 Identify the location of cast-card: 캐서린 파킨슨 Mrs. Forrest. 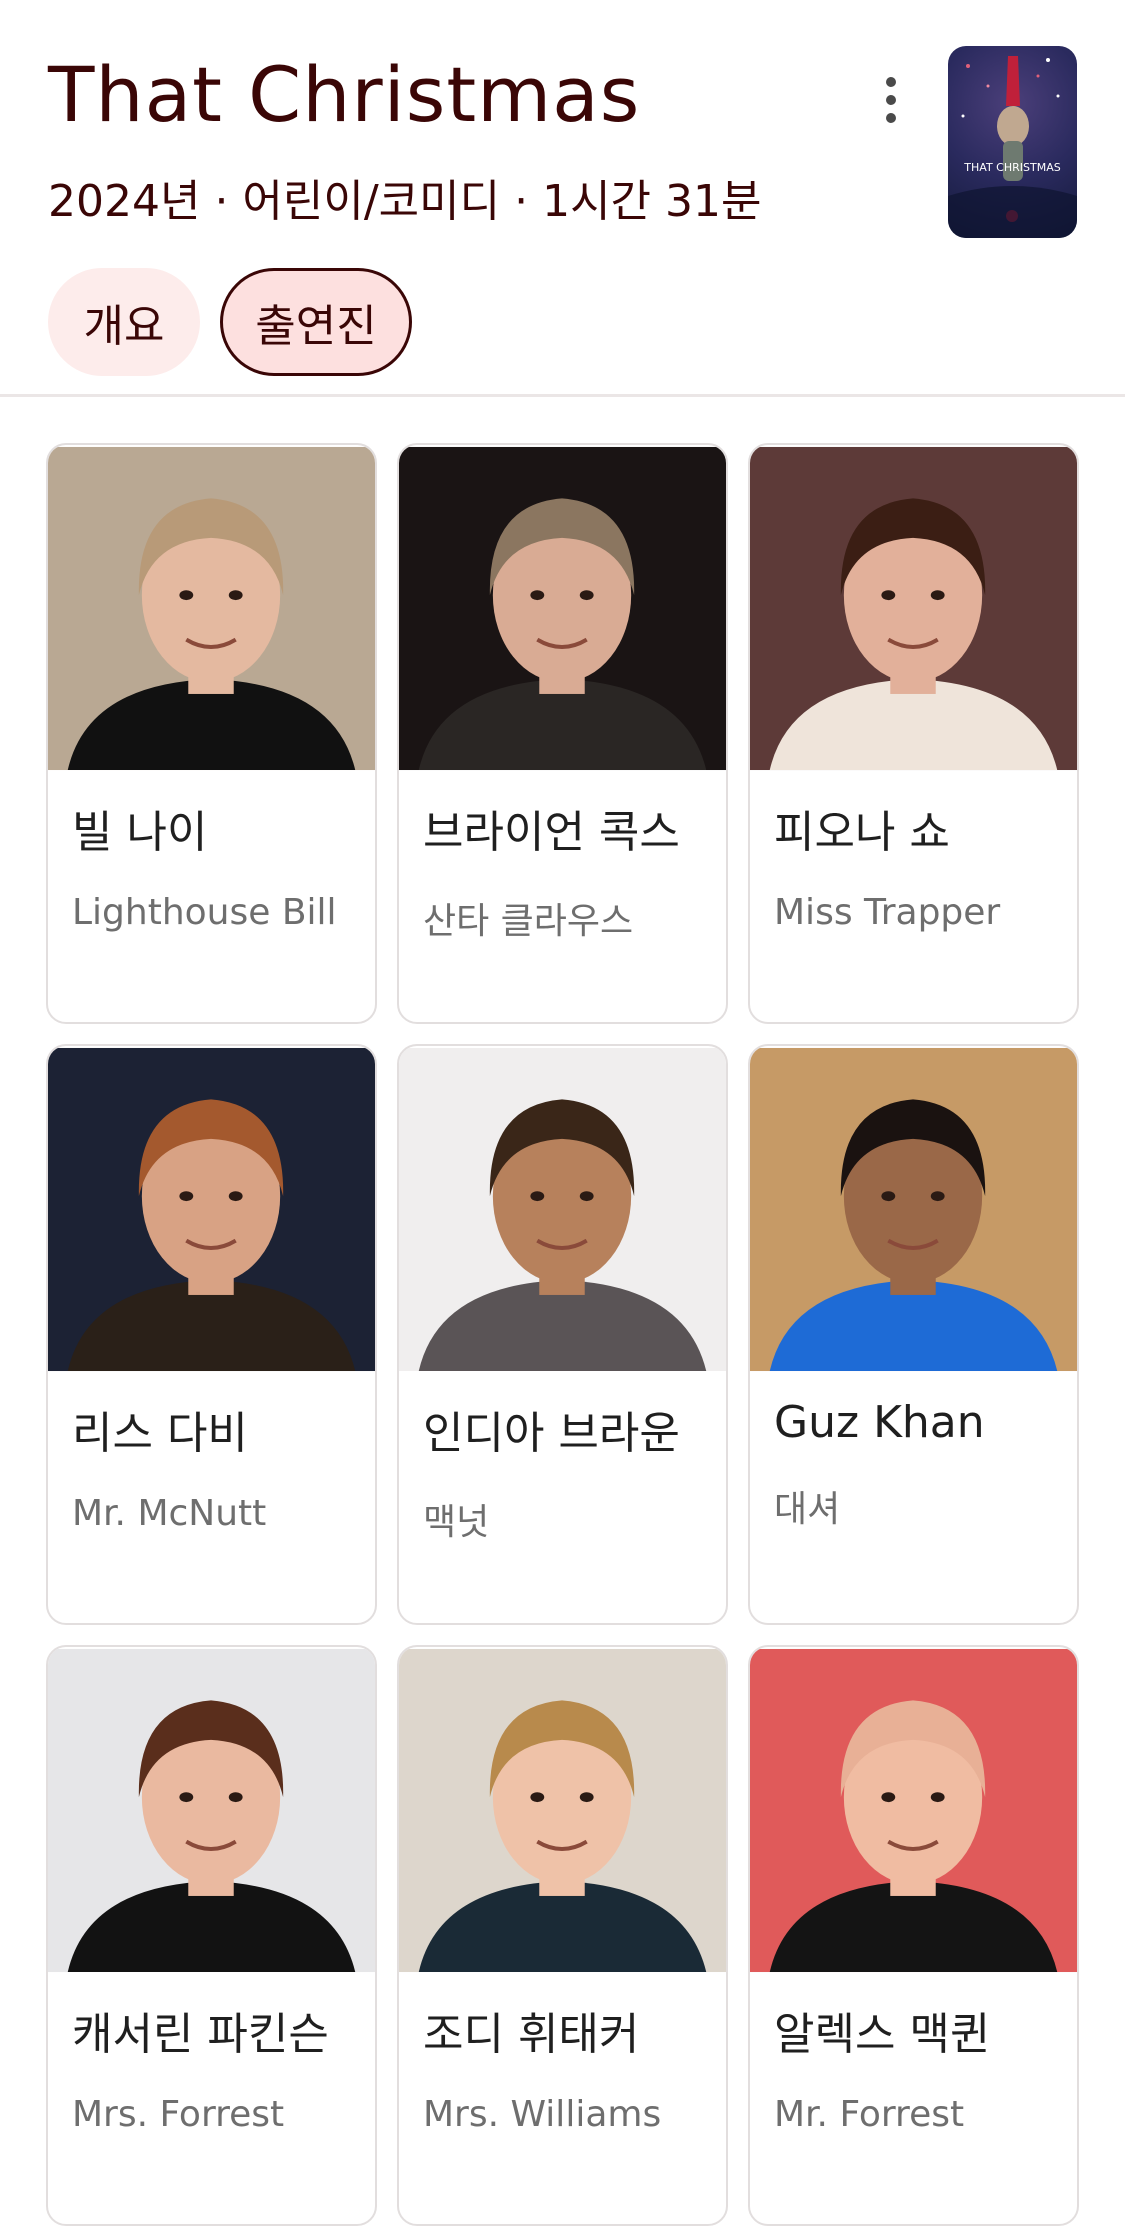
(211, 1935).